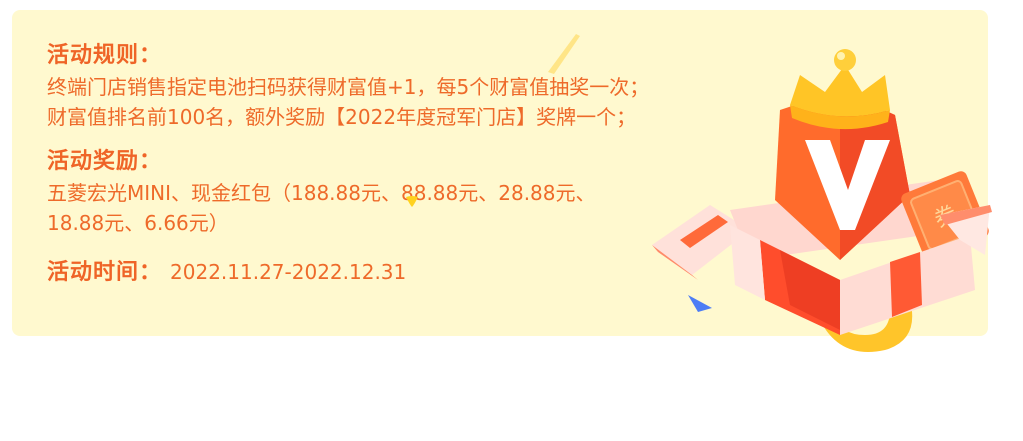 Image resolution: width=1023 pixels, height=441 pixels. Describe the element at coordinates (412, 201) in the screenshot. I see `yellow-dot-decoration` at that location.